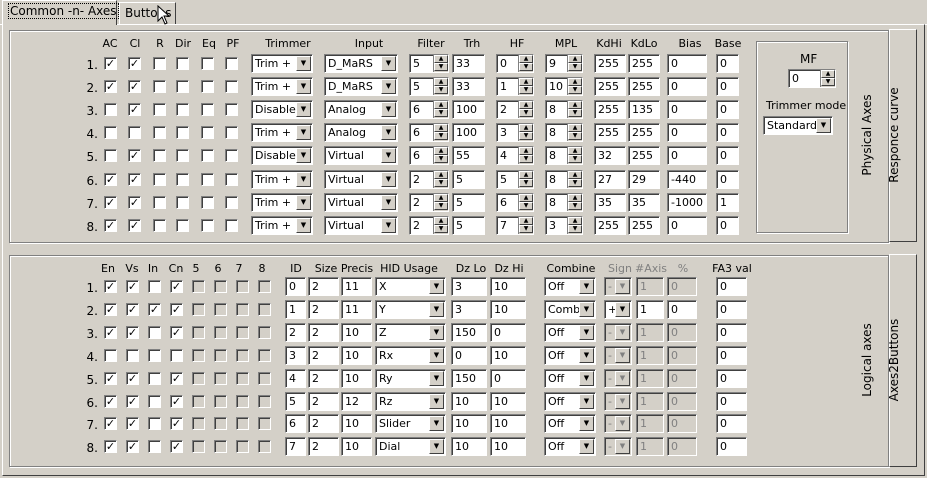 This screenshot has width=927, height=478. I want to click on dzhi-field: 0, so click(508, 378).